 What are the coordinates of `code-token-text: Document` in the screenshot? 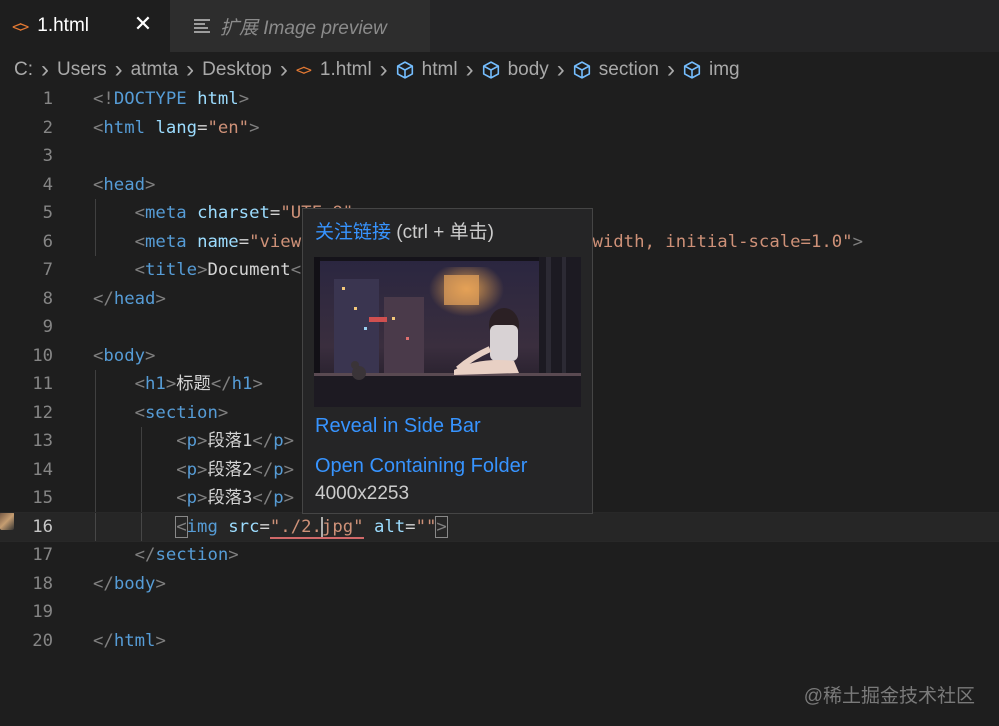 It's located at (249, 270).